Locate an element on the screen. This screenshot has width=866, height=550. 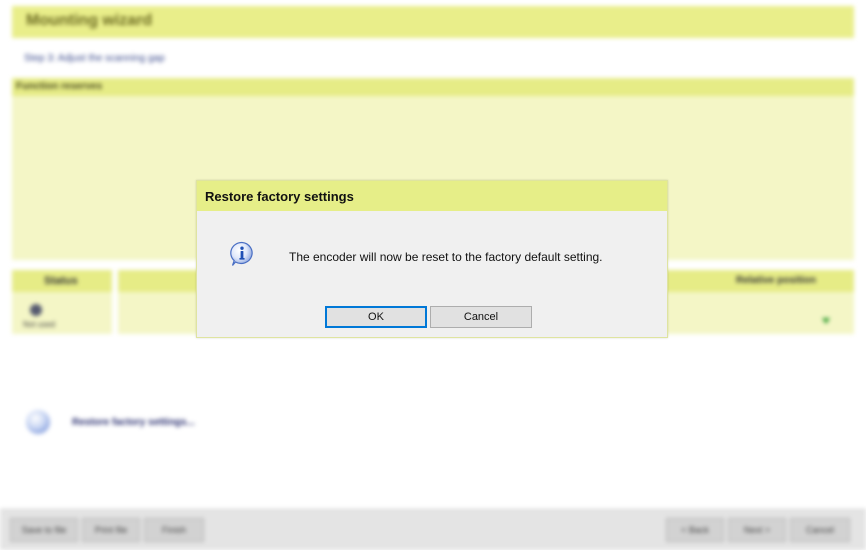
cancel-wizard-button: Cancel is located at coordinates (820, 530).